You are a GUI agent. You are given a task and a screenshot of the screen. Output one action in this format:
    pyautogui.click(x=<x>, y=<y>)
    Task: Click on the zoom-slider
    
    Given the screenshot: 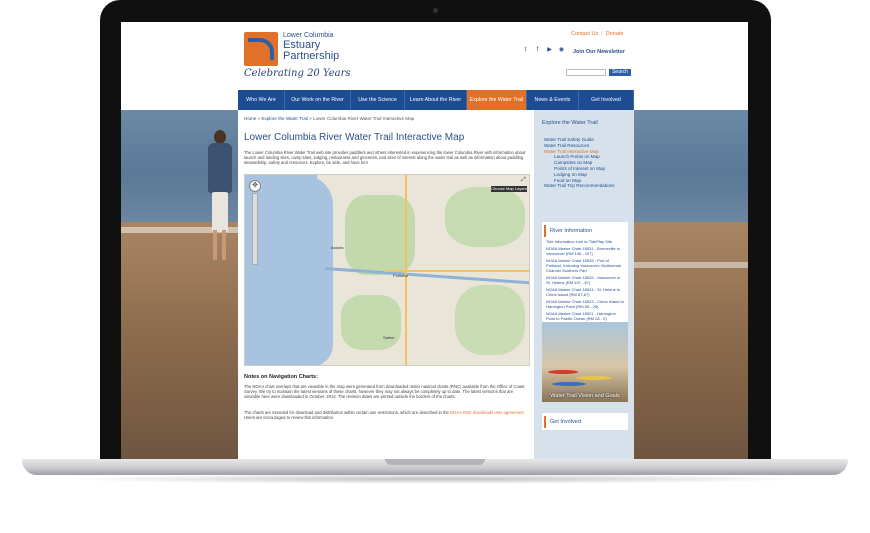 What is the action you would take?
    pyautogui.click(x=255, y=229)
    